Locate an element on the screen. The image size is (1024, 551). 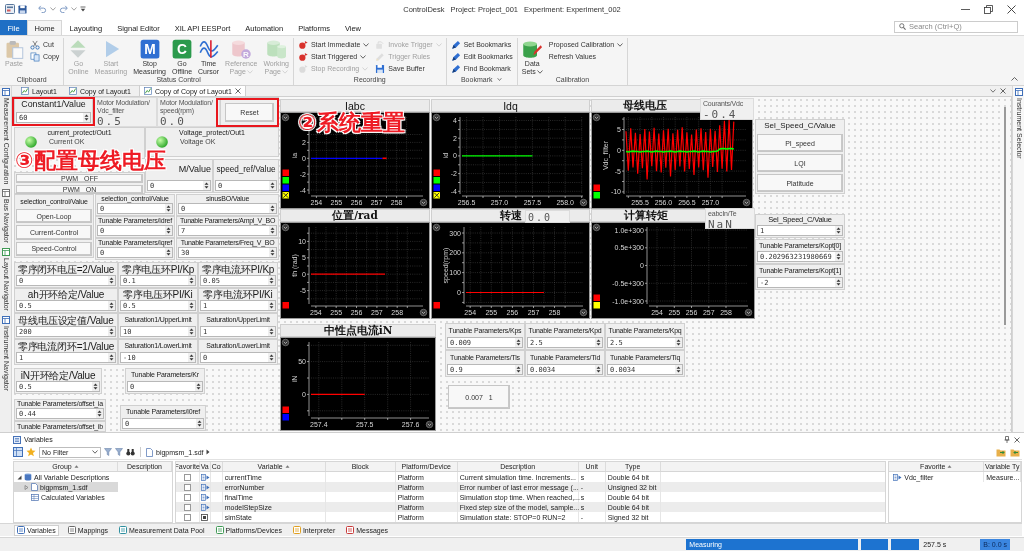
field-label: 零序电流环PI/Kp is located at coordinates (238, 269).